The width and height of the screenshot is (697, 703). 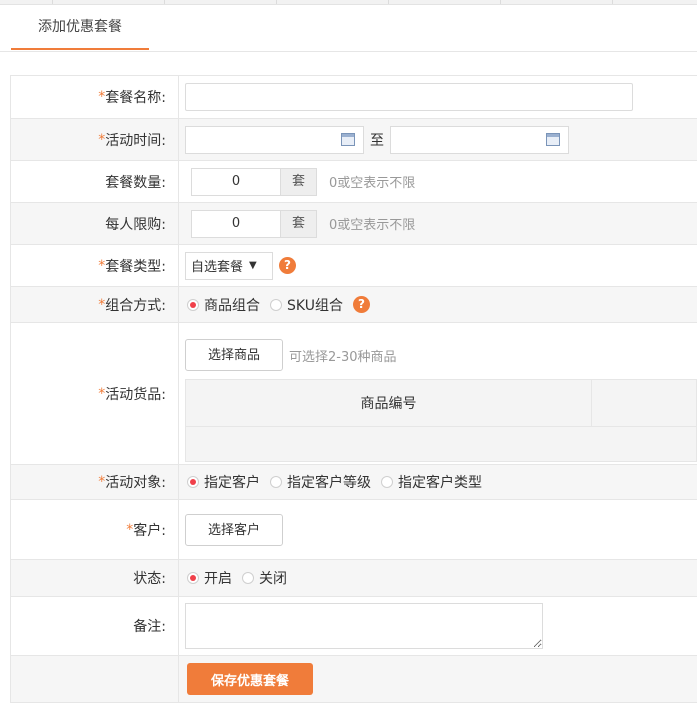 I want to click on row-activity-target: * 活动对象: 指定客户 指定客户等级 指定客户类型, so click(x=354, y=482).